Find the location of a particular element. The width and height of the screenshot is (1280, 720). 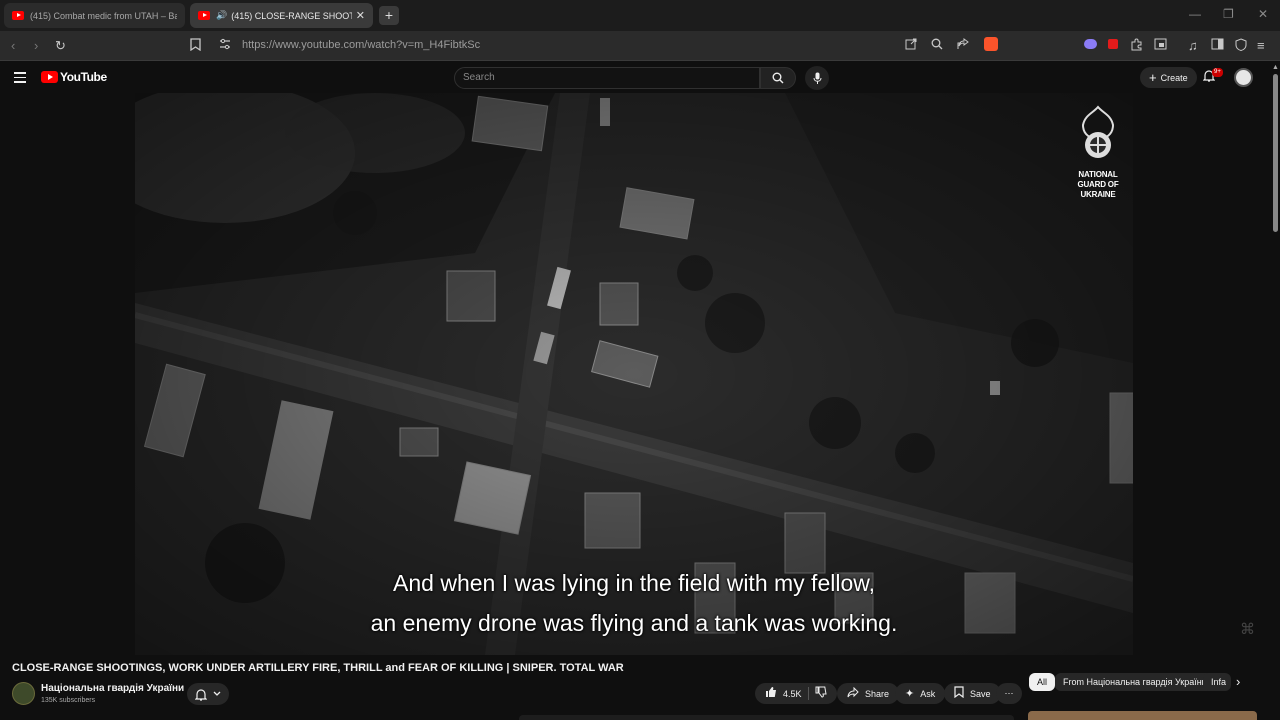

youtube-masthead: YouTube + Create 9+ is located at coordinates (640, 77).